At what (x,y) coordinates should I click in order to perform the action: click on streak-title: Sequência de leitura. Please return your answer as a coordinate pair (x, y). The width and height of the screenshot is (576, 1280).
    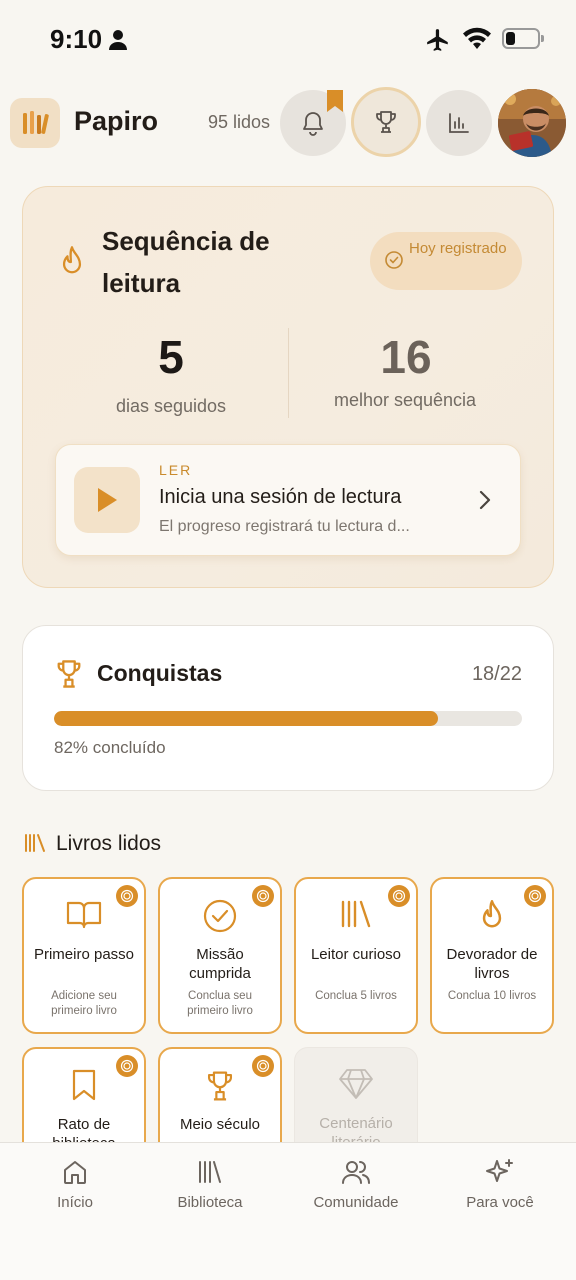
    Looking at the image, I should click on (186, 262).